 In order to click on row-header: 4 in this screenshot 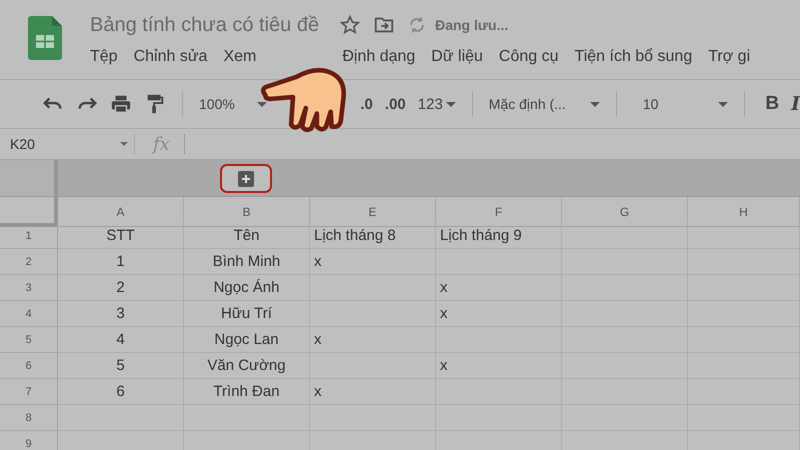, I will do `click(29, 314)`.